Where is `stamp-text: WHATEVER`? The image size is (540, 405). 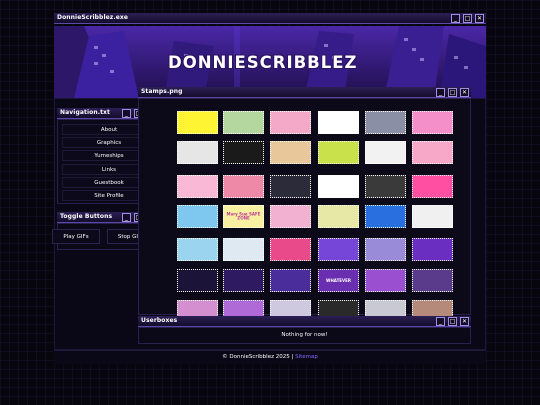 stamp-text: WHATEVER is located at coordinates (338, 280).